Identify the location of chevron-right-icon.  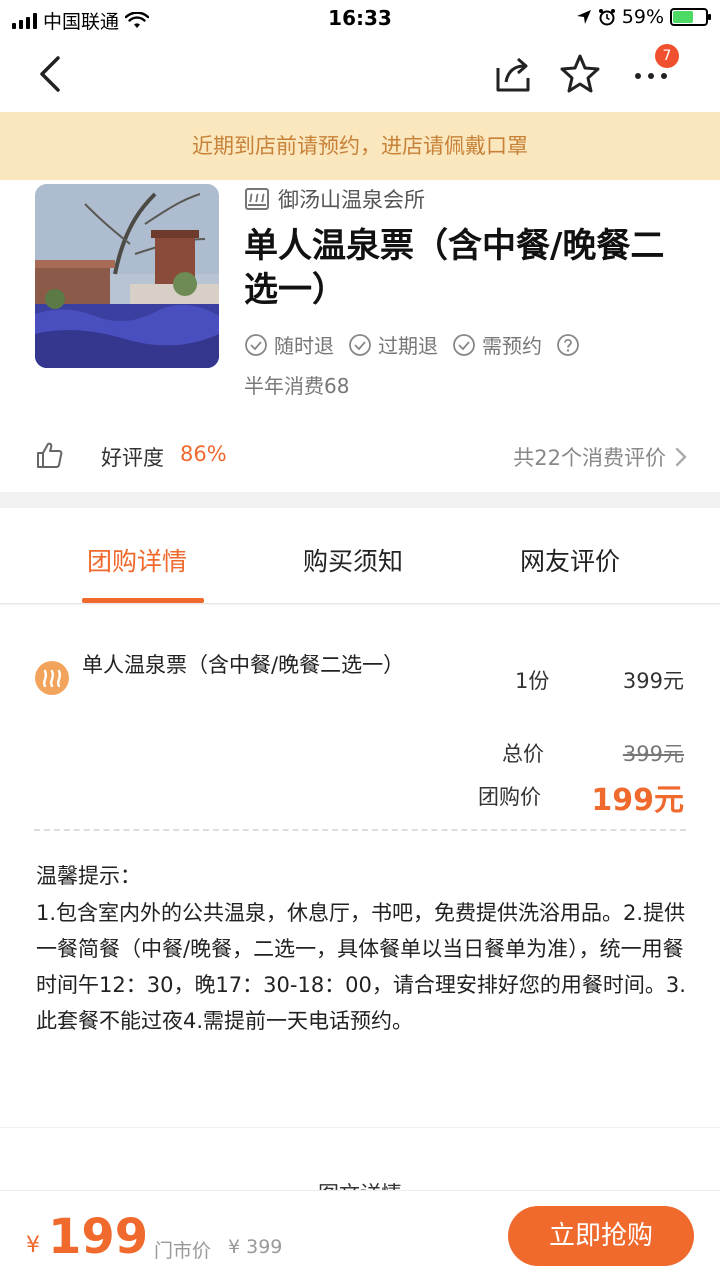
(681, 457).